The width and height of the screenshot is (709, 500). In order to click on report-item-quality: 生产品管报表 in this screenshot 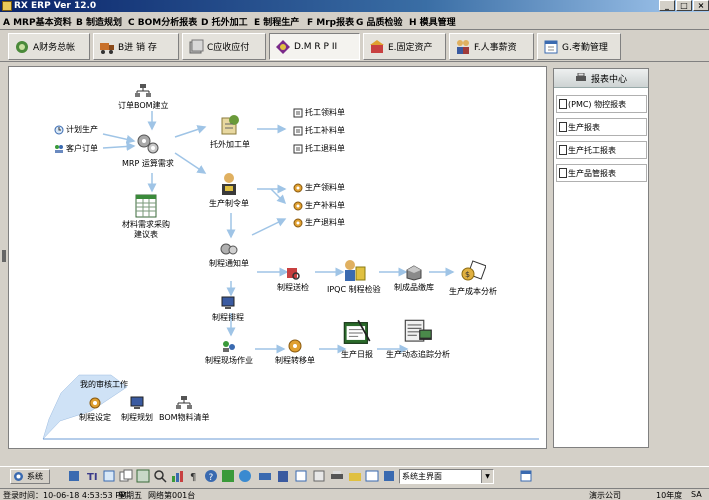, I will do `click(601, 173)`.